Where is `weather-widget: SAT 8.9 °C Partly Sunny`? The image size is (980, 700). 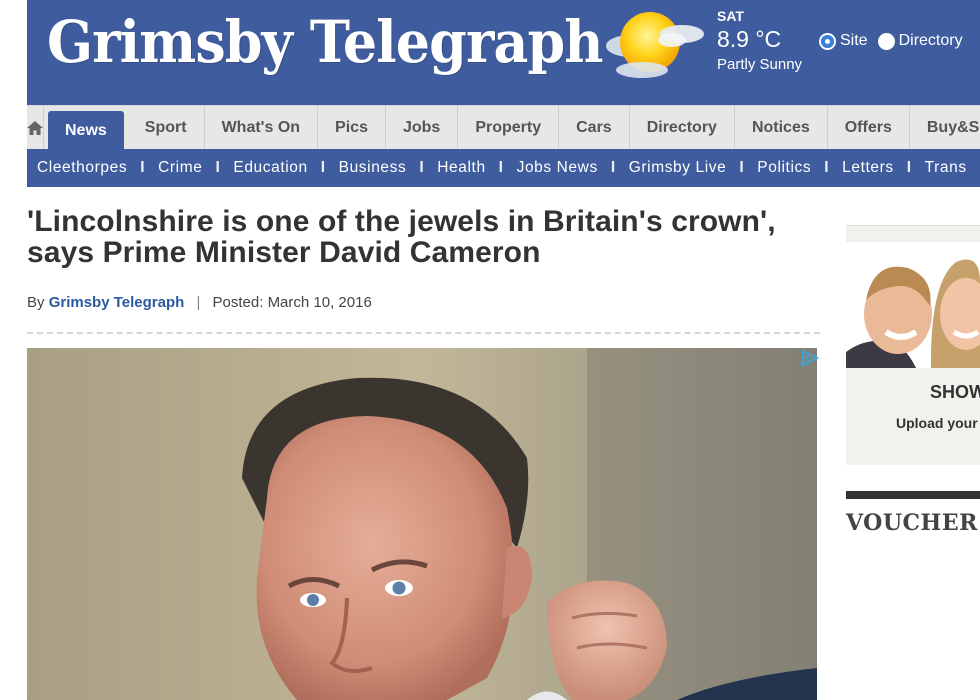
weather-widget: SAT 8.9 °C Partly Sunny is located at coordinates (759, 40).